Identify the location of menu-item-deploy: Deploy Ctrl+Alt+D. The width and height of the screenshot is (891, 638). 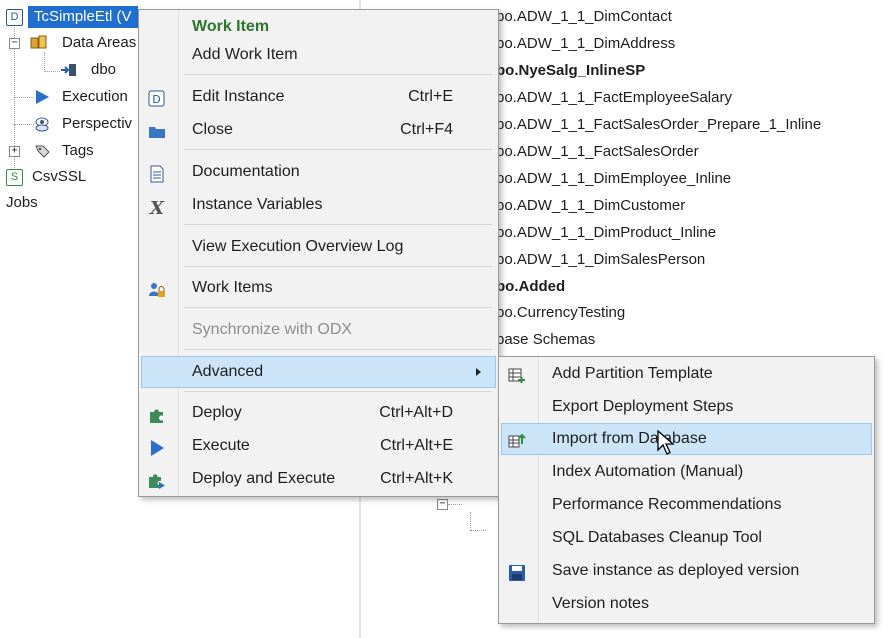
(318, 413).